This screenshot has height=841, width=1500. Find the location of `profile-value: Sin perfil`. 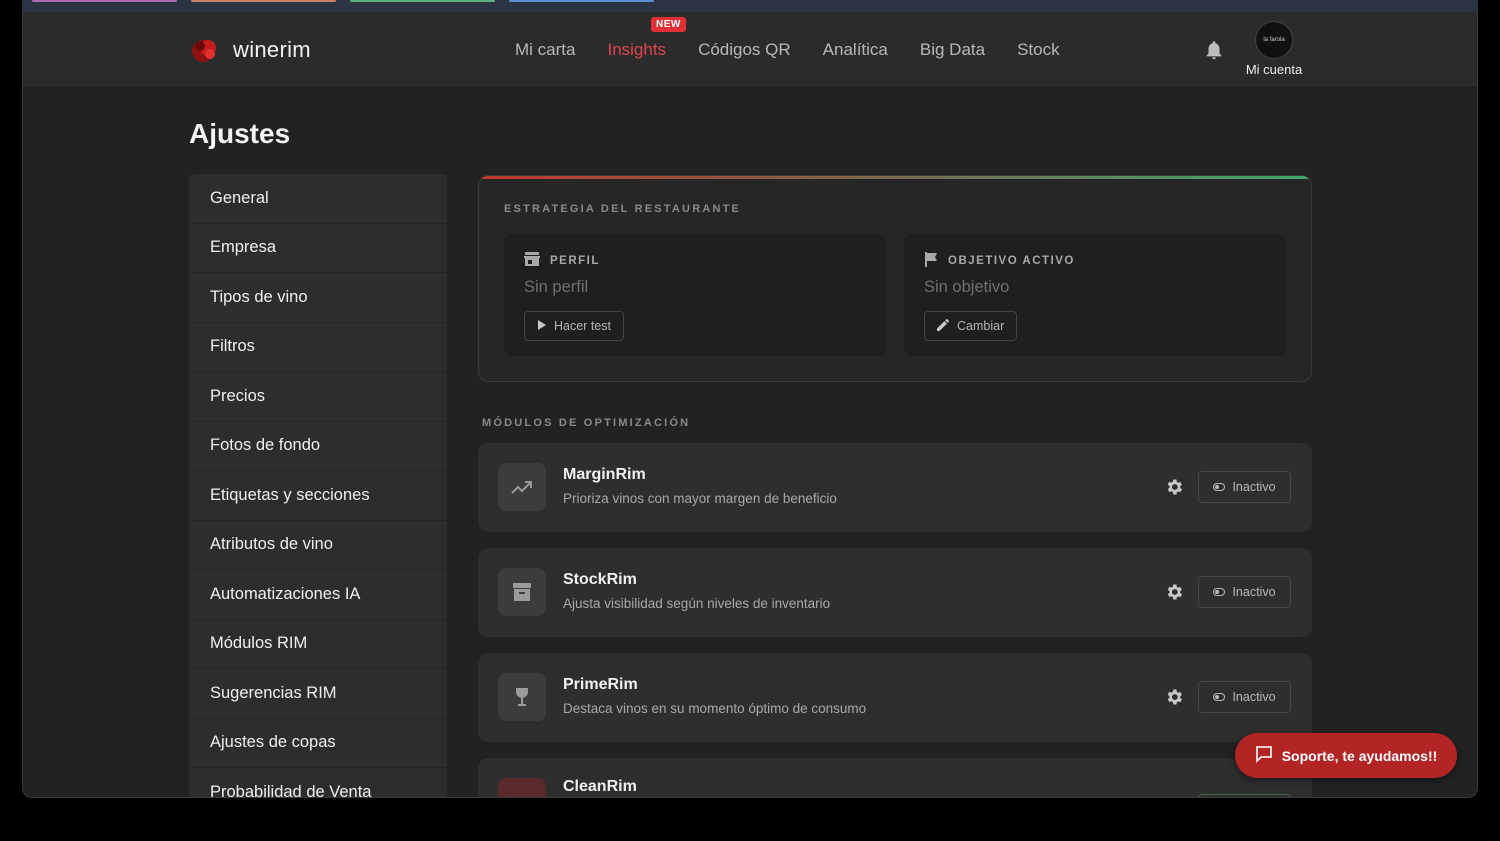

profile-value: Sin perfil is located at coordinates (556, 287).